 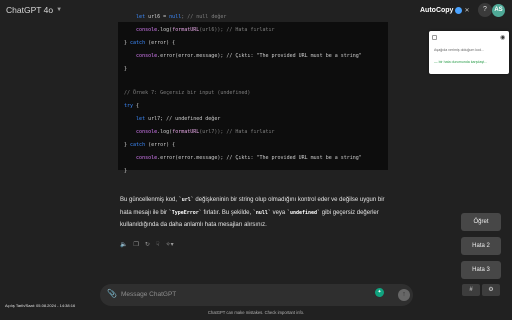 I want to click on message-input: Message ChatGPT, so click(x=148, y=294).